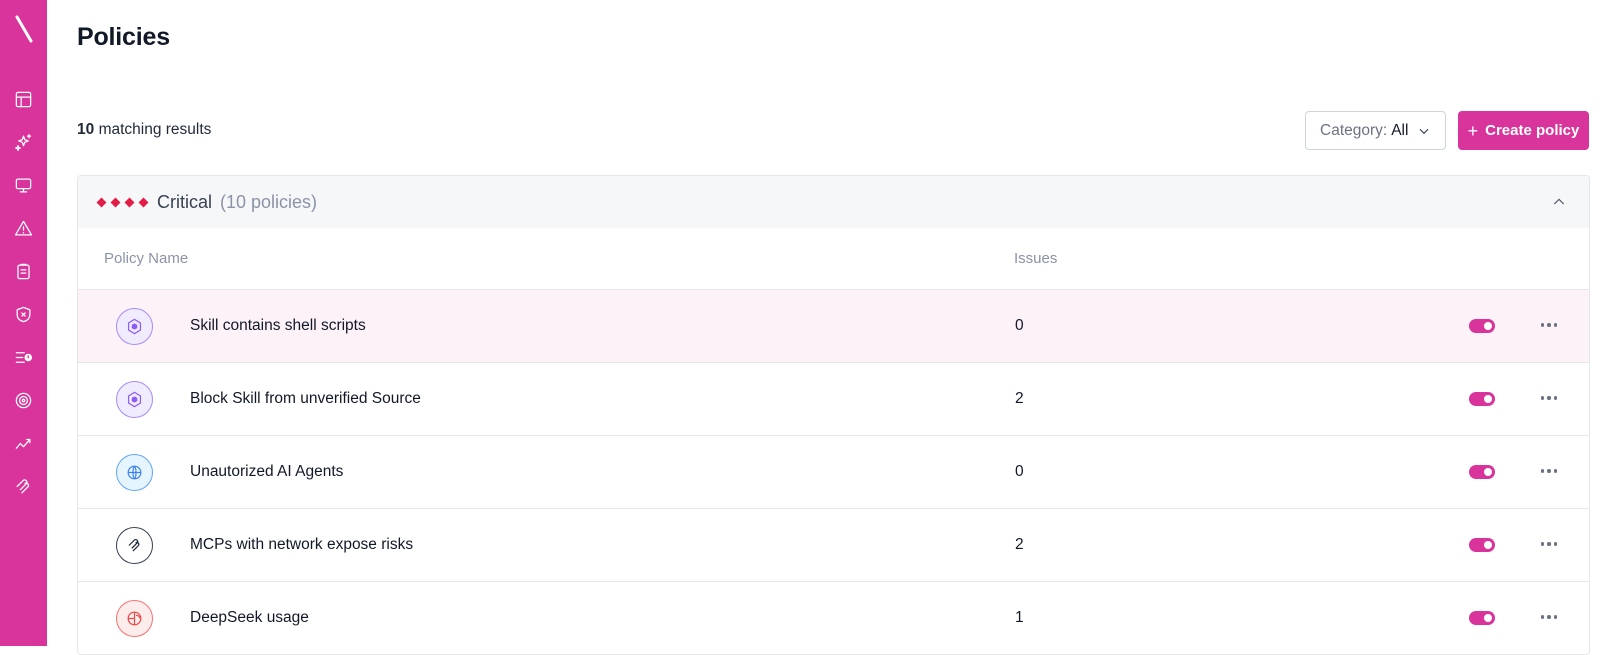 This screenshot has height=655, width=1600. I want to click on table-row: Skill contains shell scripts 0, so click(833, 326).